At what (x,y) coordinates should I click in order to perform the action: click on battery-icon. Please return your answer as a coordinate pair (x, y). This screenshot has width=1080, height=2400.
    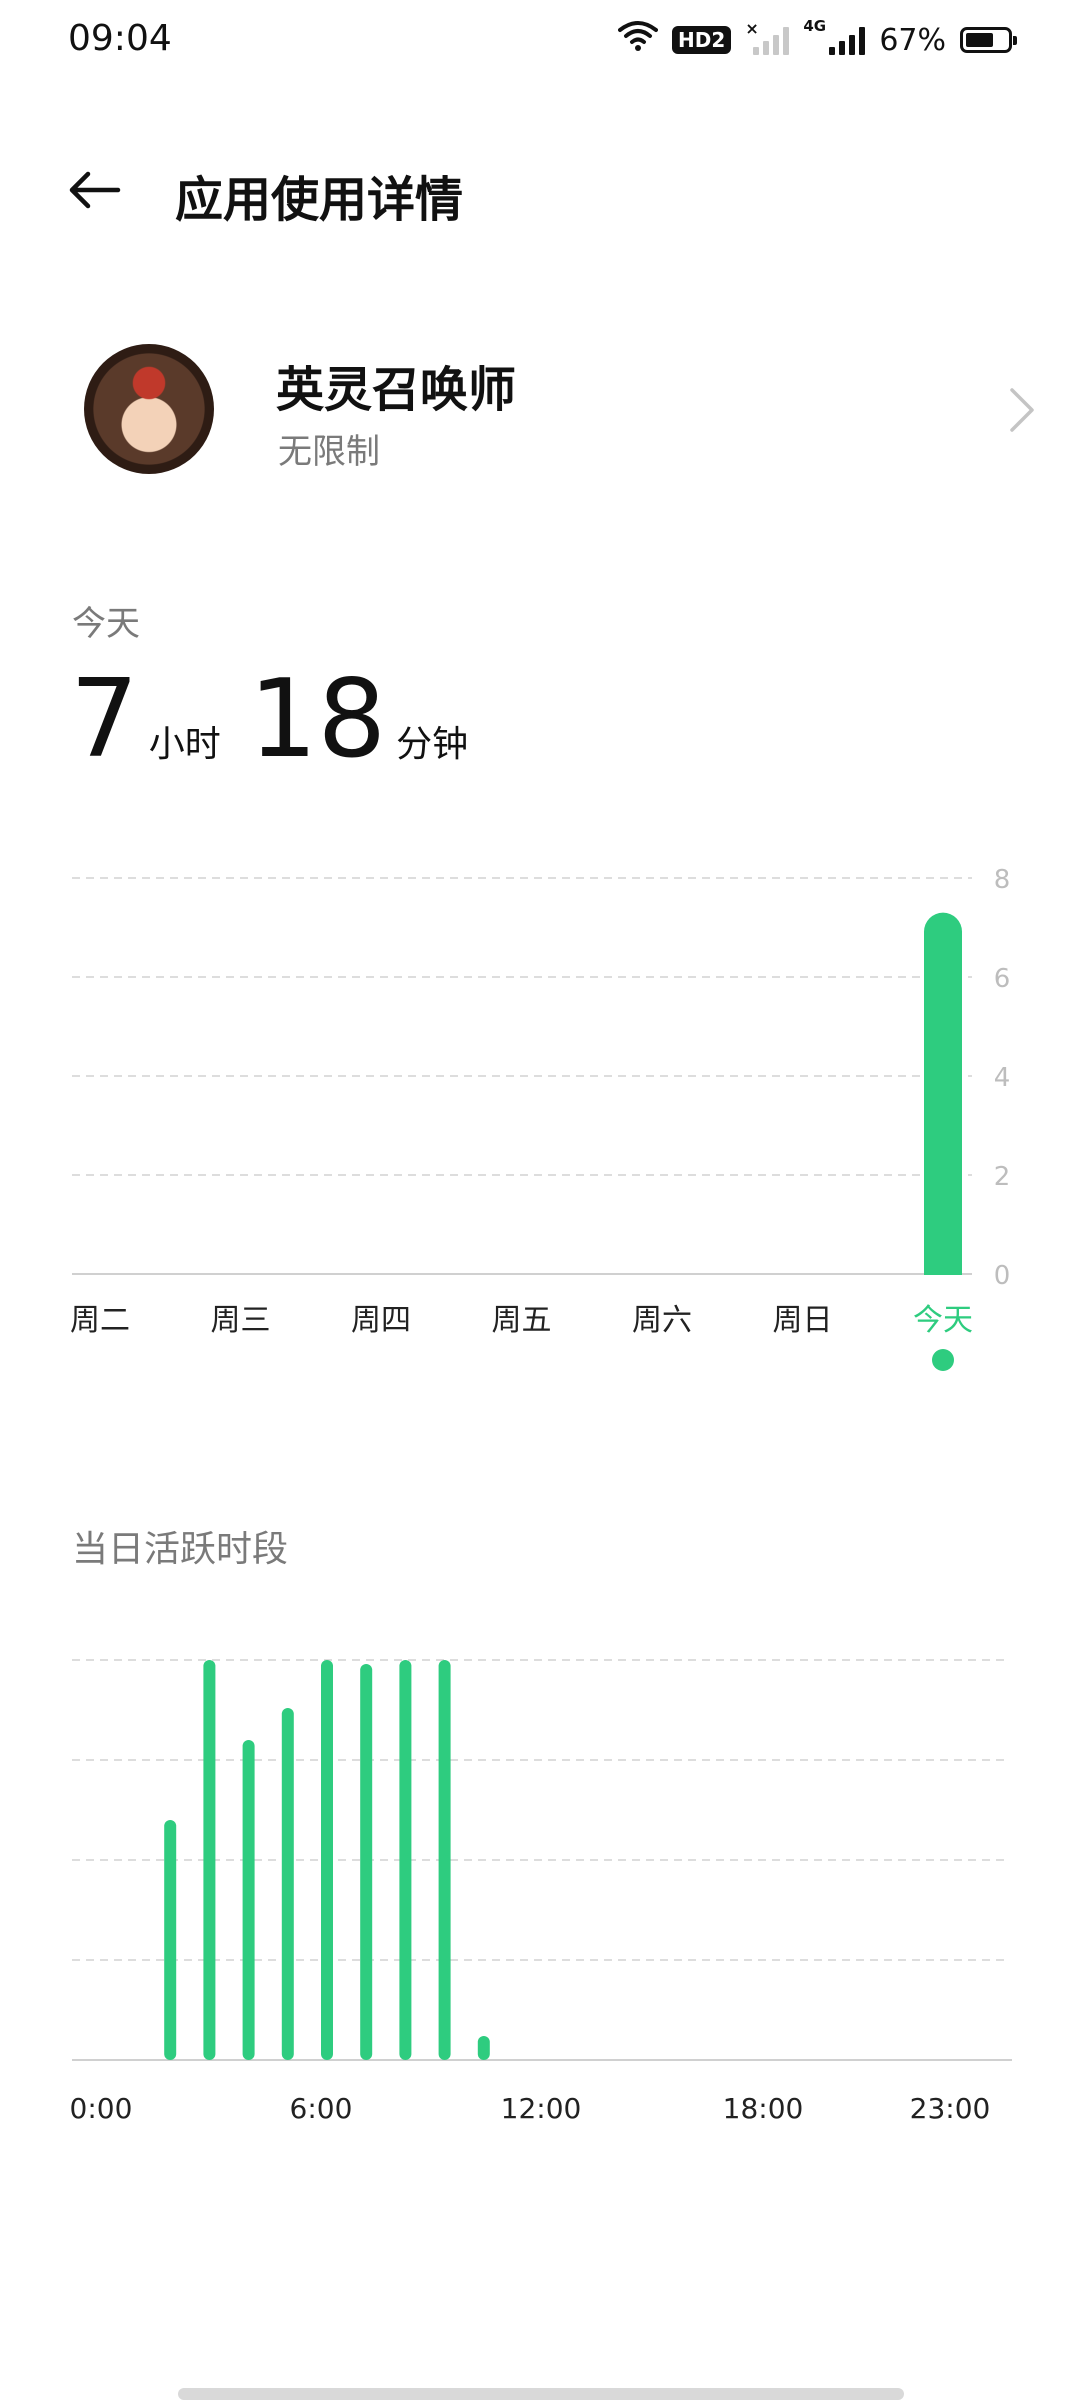
    Looking at the image, I should click on (988, 40).